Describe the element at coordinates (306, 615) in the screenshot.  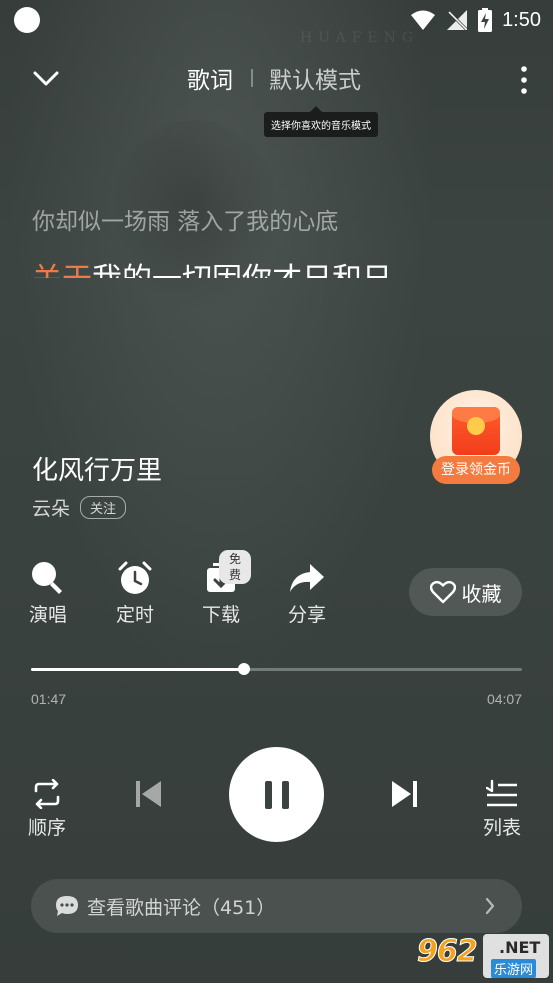
I see `share-label: 分享` at that location.